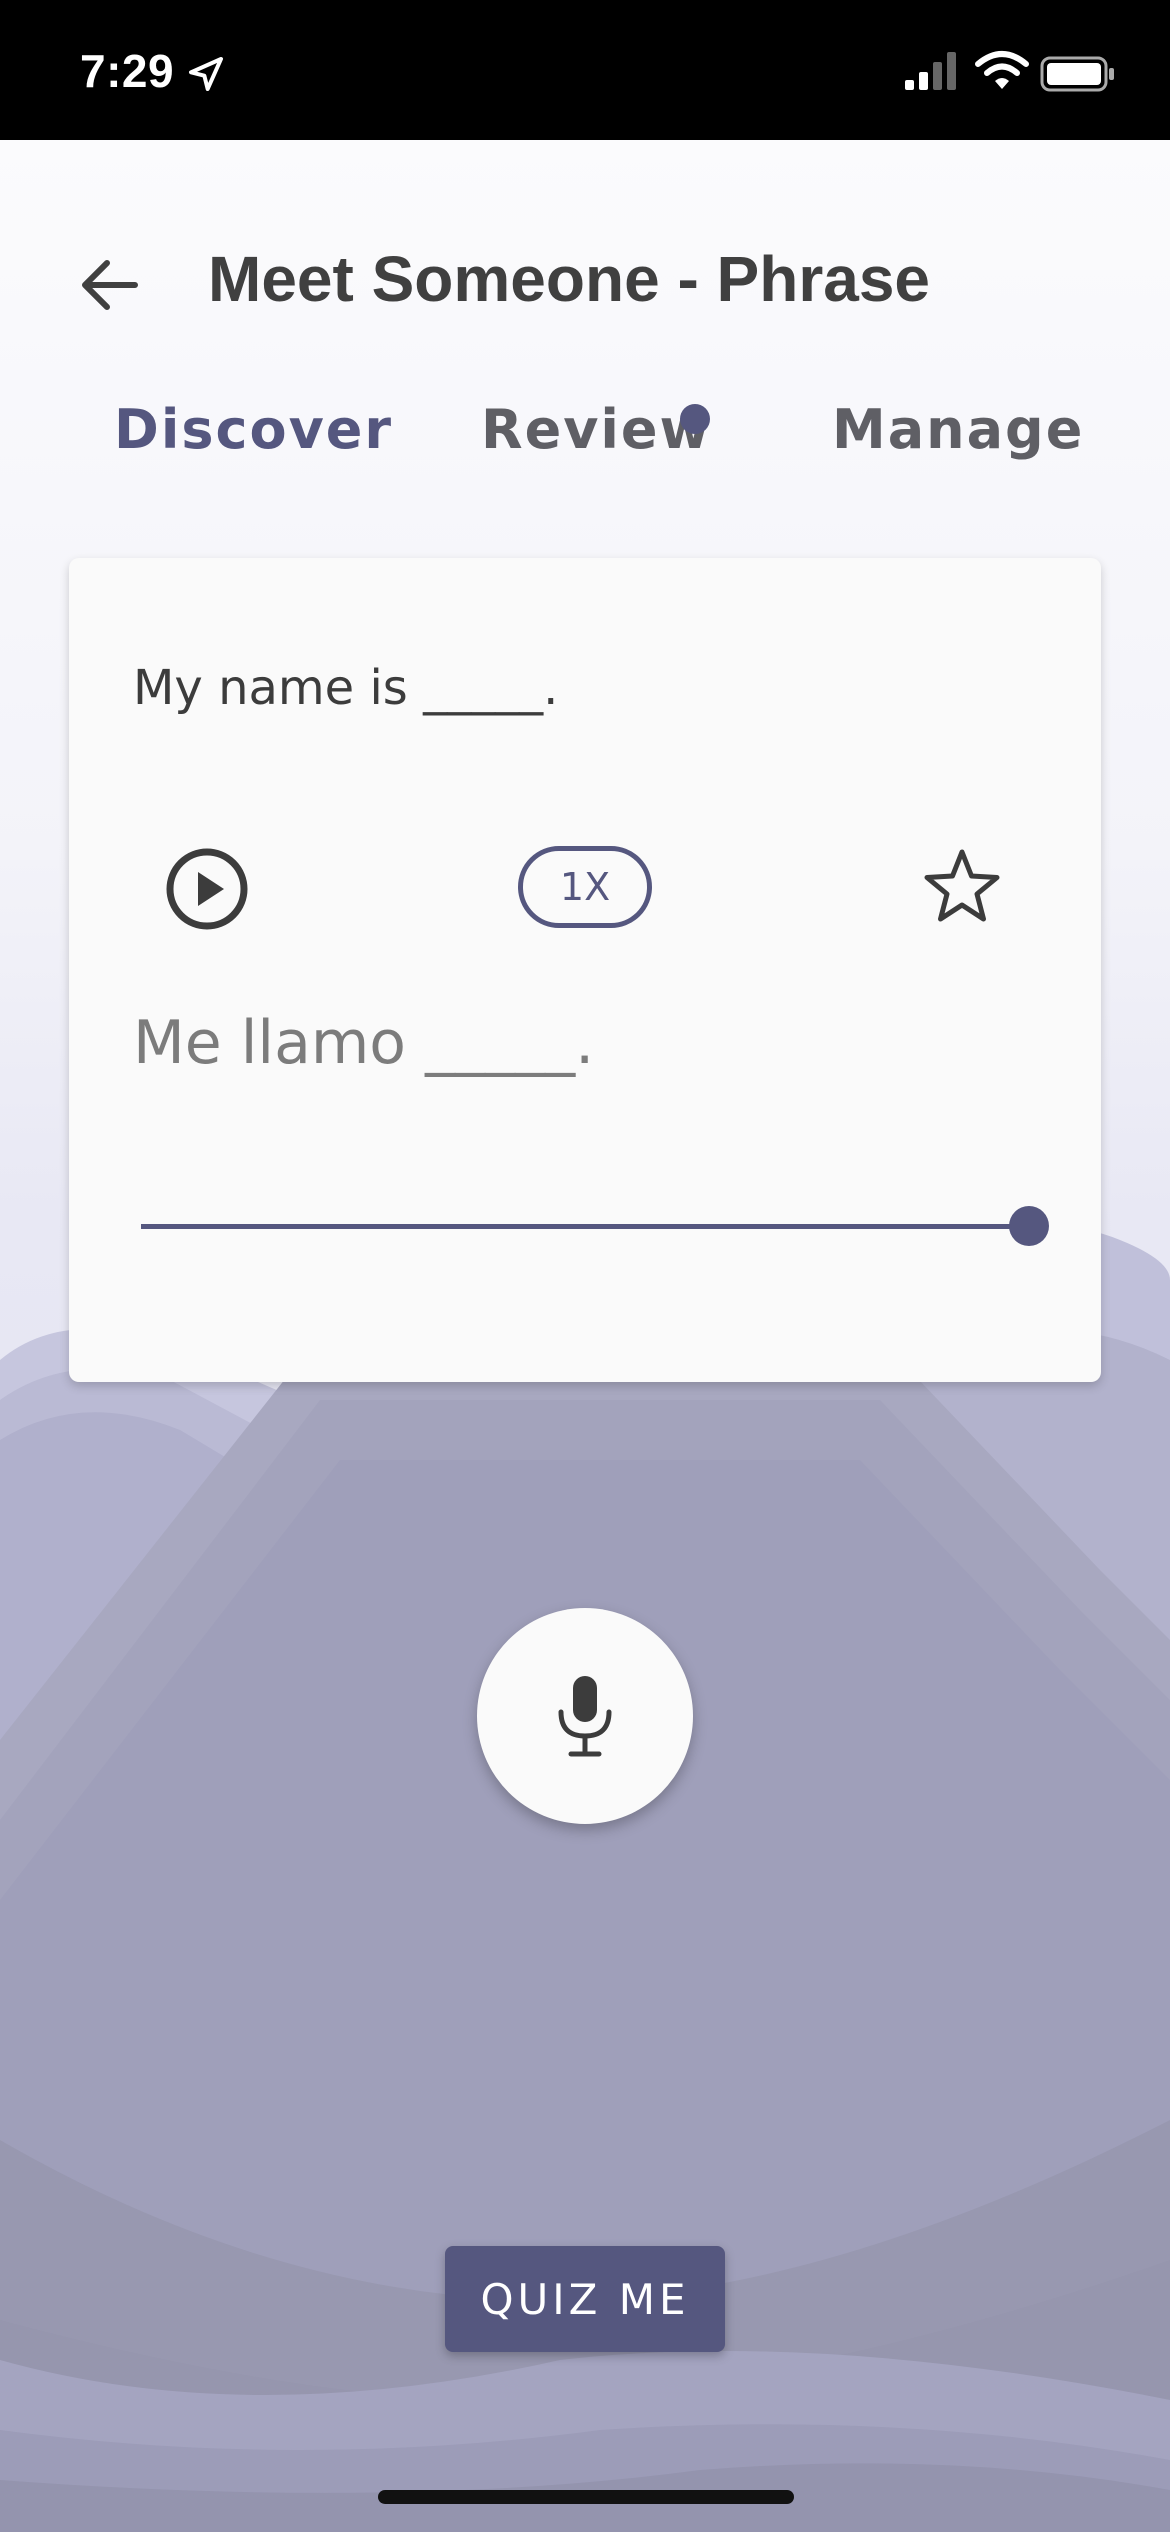 The image size is (1170, 2532). I want to click on tab-review: Review, so click(596, 429).